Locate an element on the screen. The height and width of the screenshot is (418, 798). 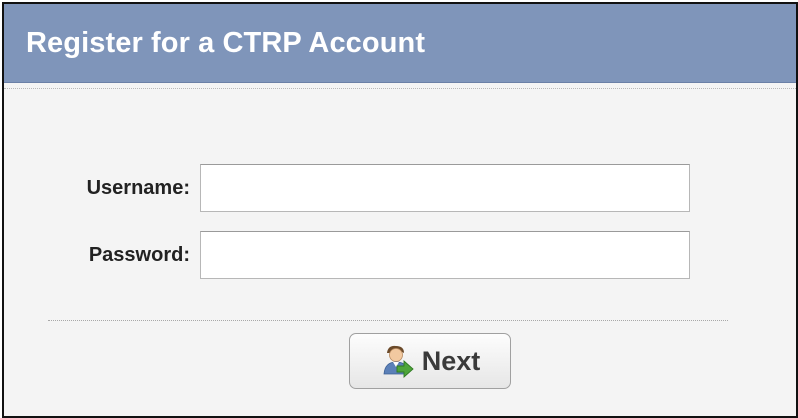
username-input is located at coordinates (445, 188).